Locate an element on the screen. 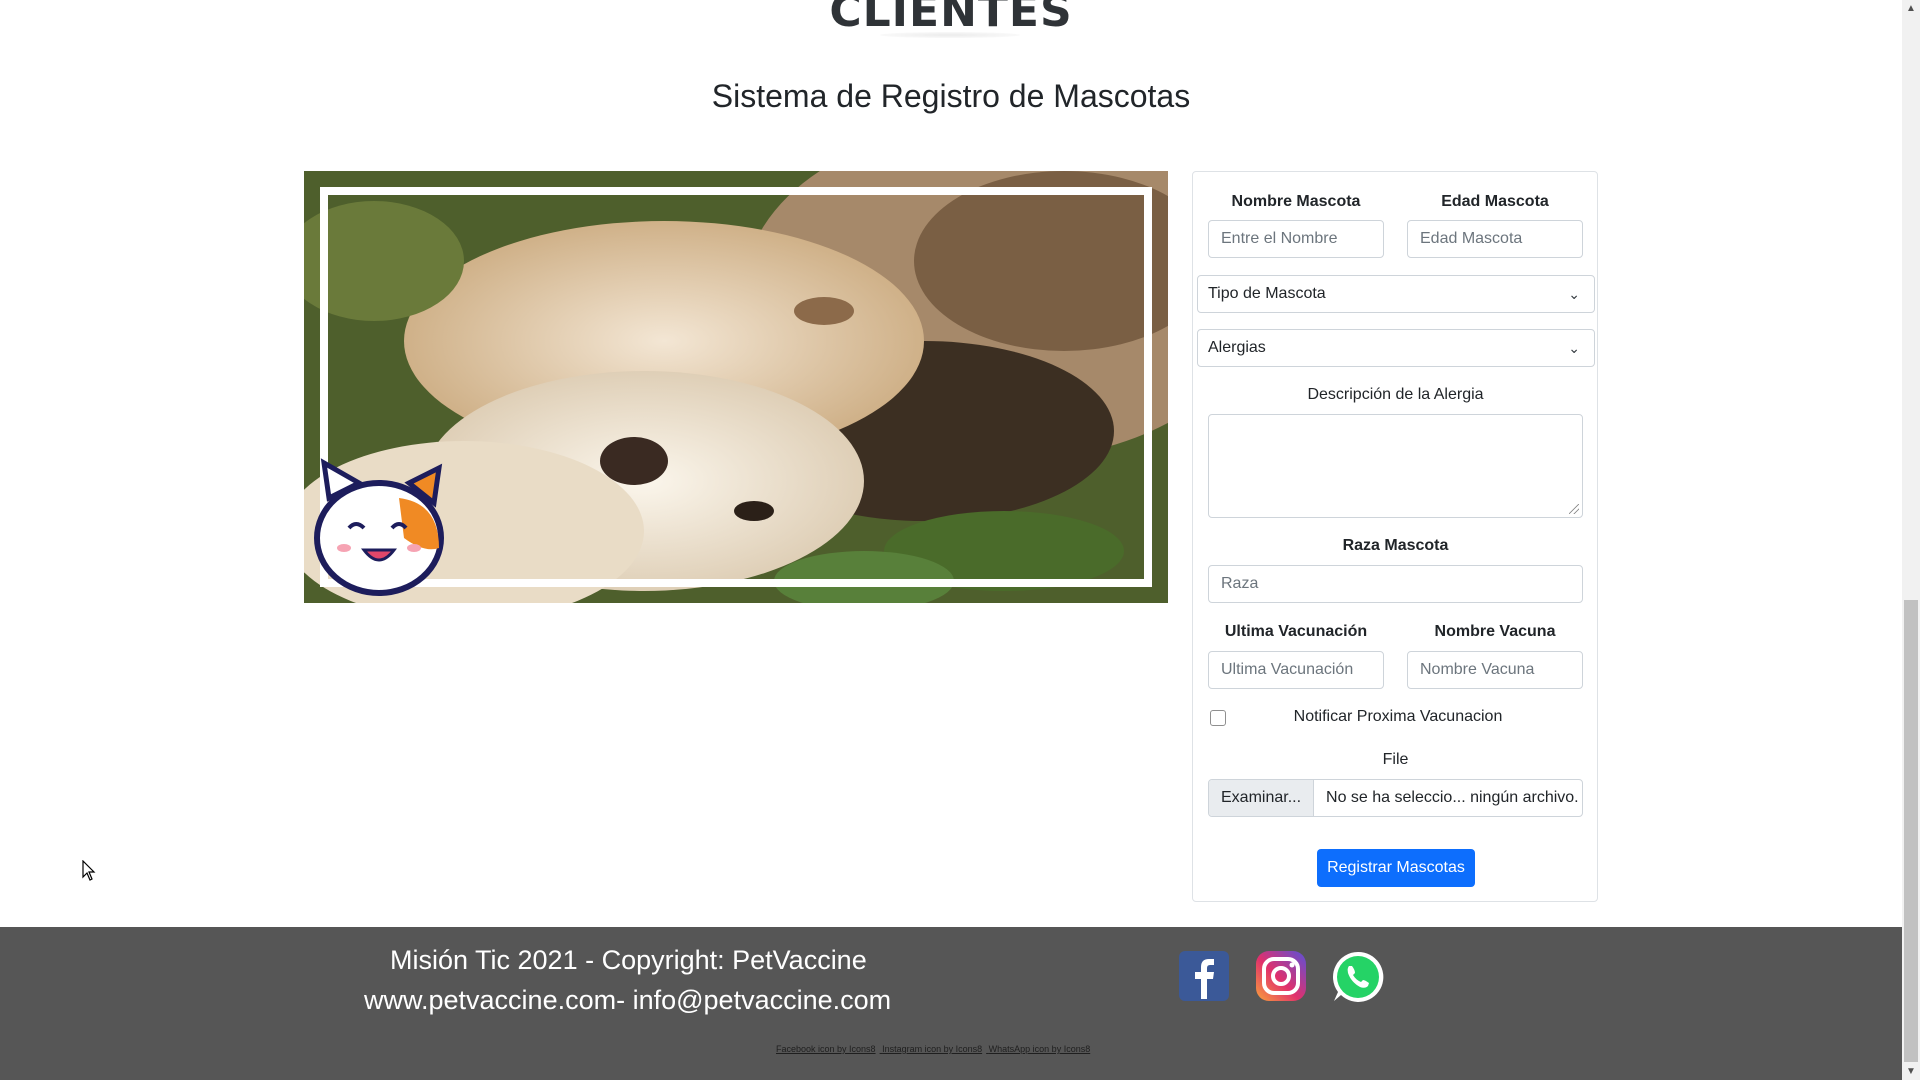  credit-link: Facebook icon by Icons8 is located at coordinates (826, 1049).